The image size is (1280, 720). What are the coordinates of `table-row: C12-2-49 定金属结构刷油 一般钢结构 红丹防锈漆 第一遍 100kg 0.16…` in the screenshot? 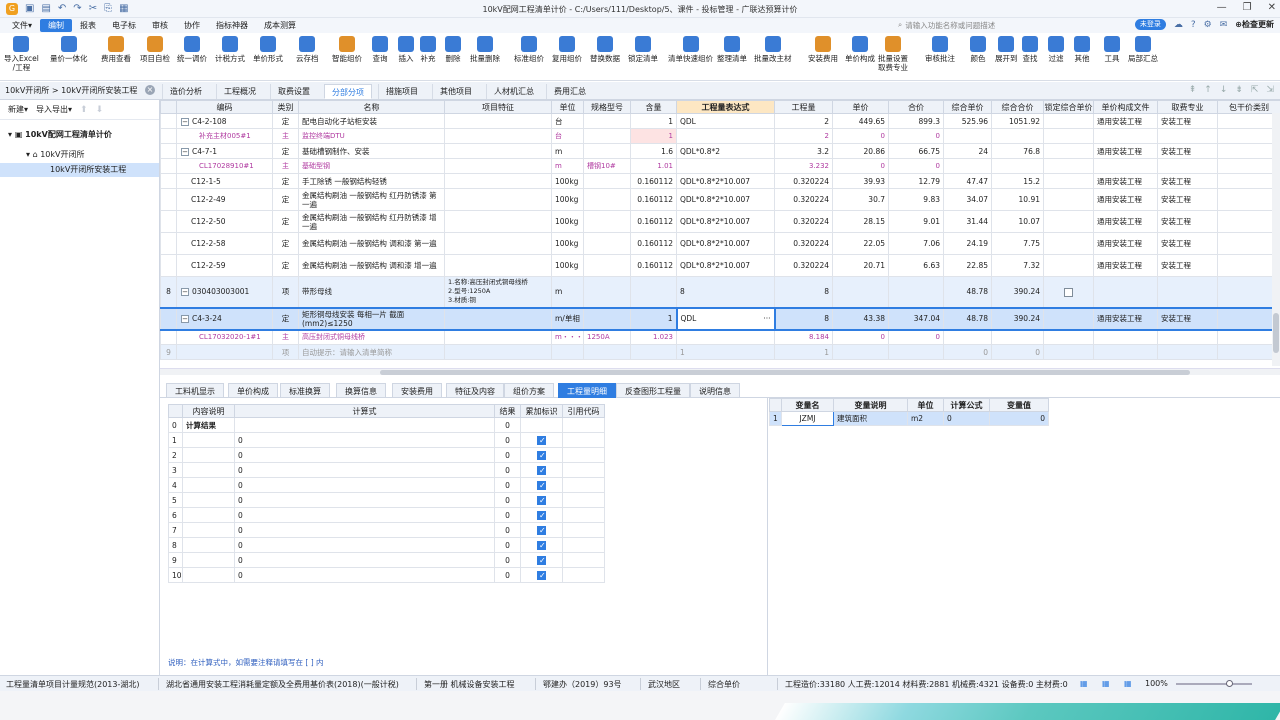 It's located at (720, 199).